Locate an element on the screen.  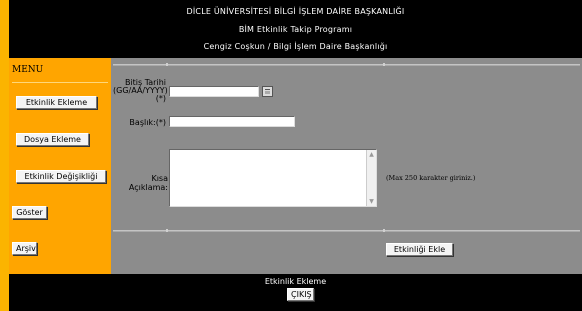
sidebar-item-etkinlik-degisikligi: Etkinlik Değişikliği is located at coordinates (61, 176).